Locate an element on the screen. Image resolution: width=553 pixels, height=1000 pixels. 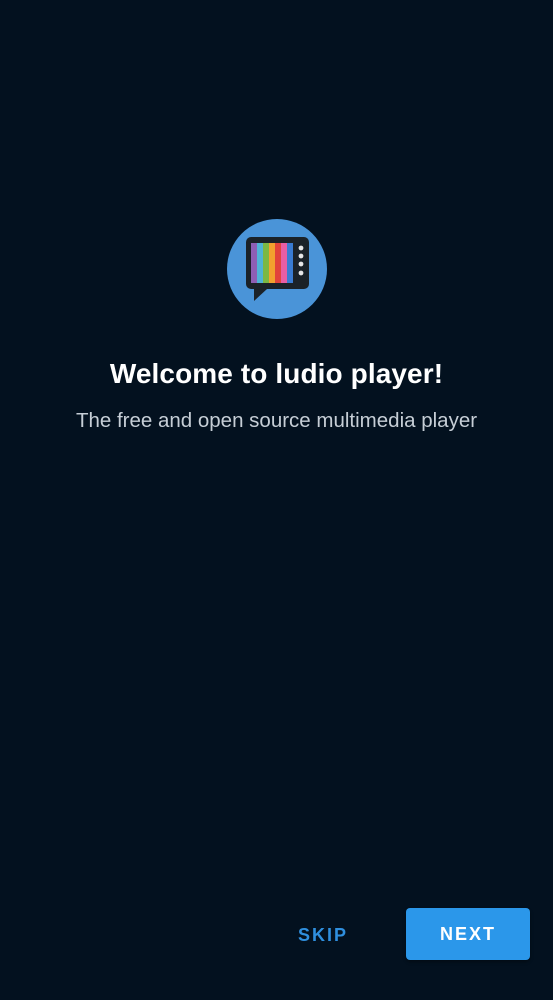
welcome-title: Welcome to ludio player! is located at coordinates (276, 373).